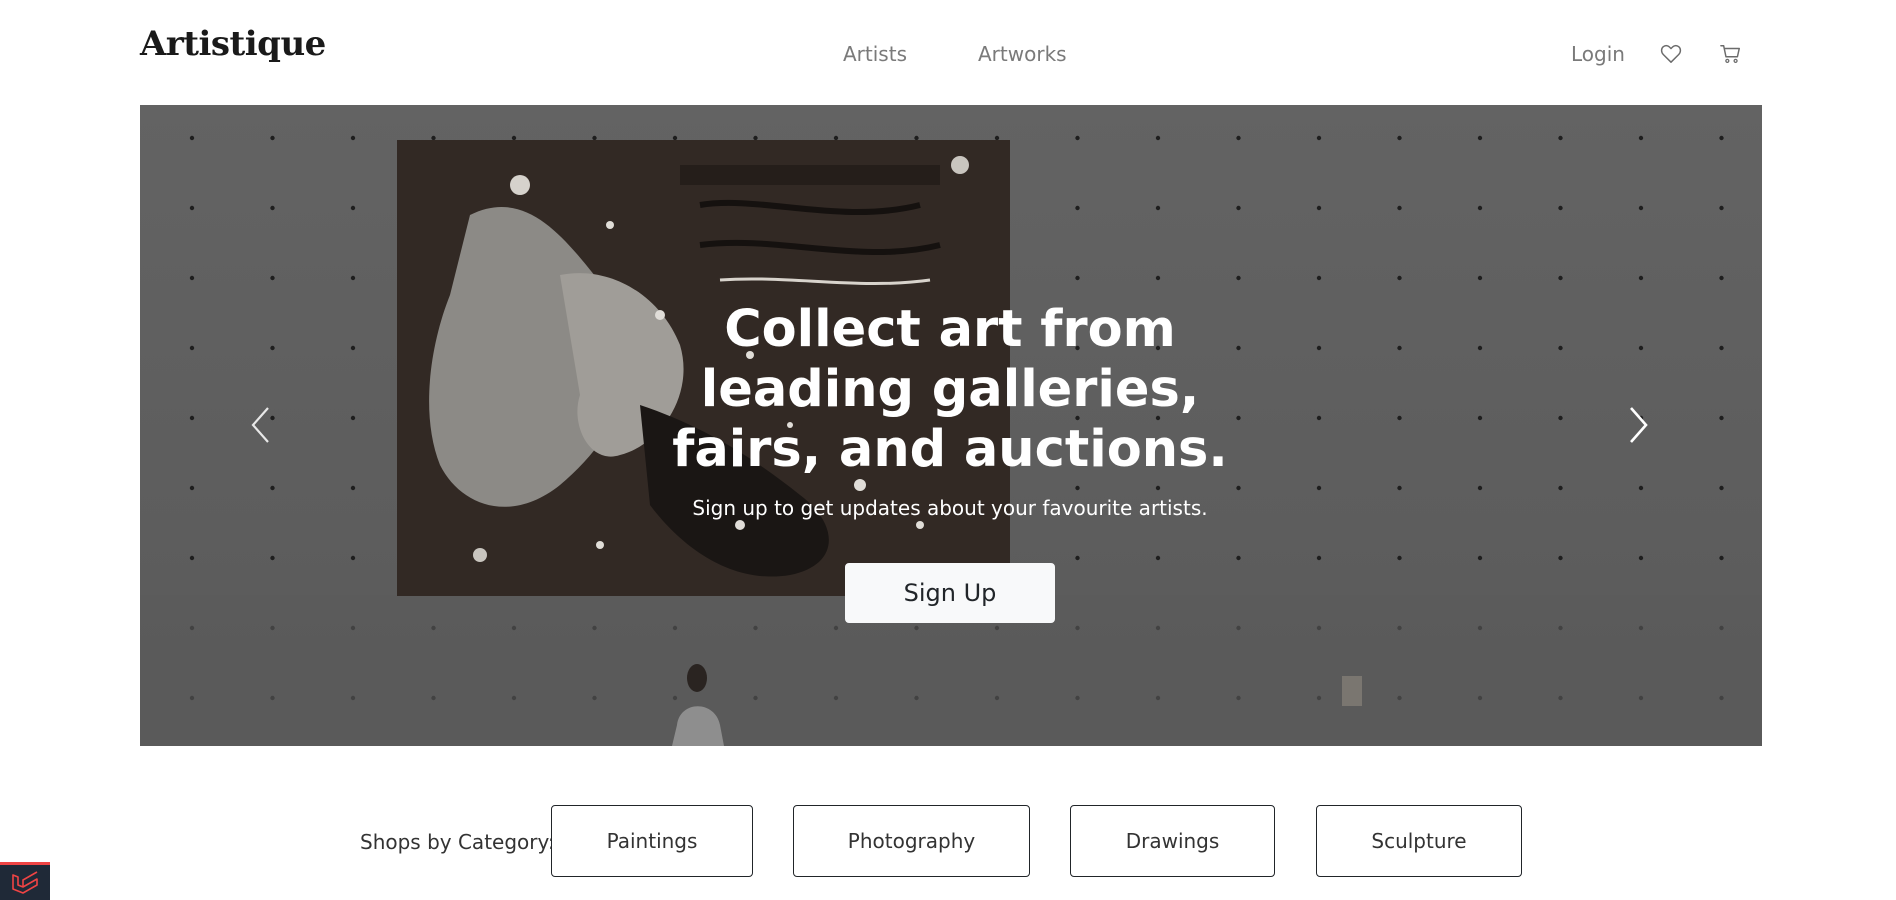 This screenshot has width=1896, height=900. I want to click on category-paintings-button: Paintings, so click(652, 841).